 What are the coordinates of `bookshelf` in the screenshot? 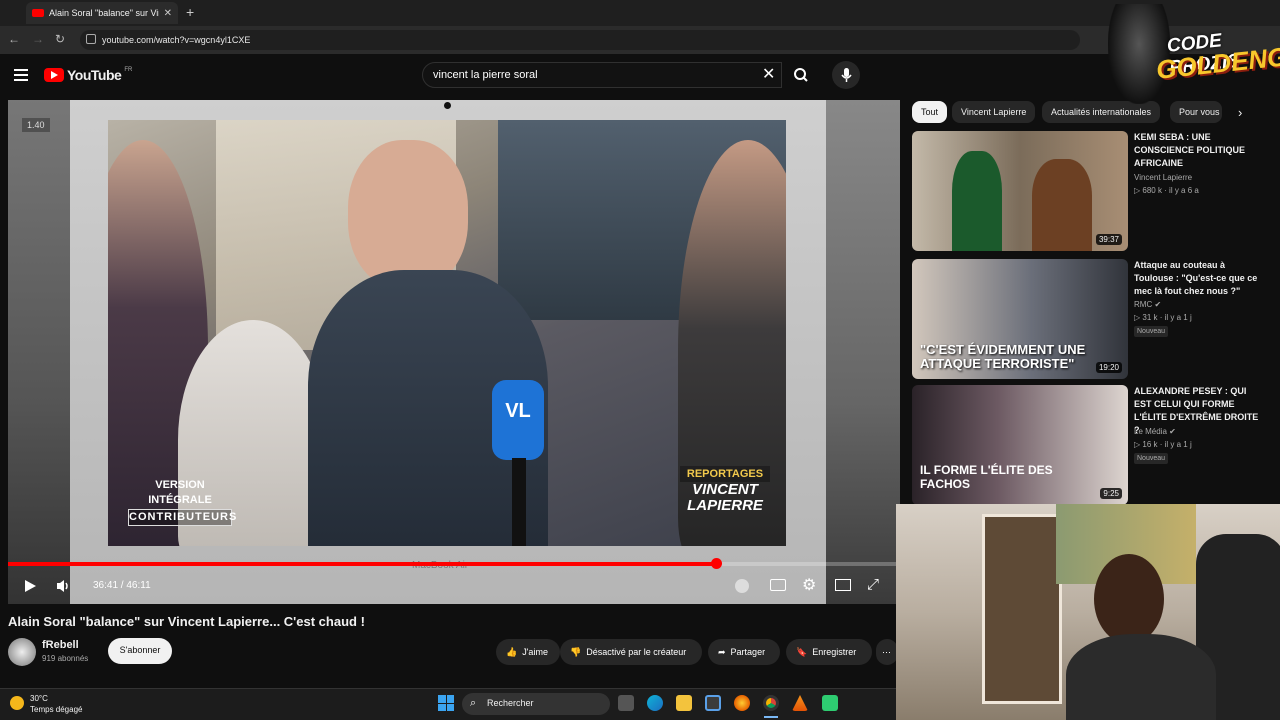 It's located at (1022, 609).